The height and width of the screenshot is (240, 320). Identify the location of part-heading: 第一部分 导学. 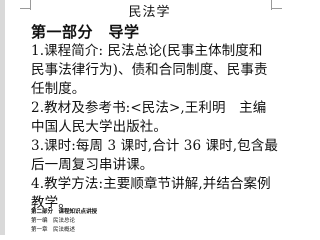
(85, 32).